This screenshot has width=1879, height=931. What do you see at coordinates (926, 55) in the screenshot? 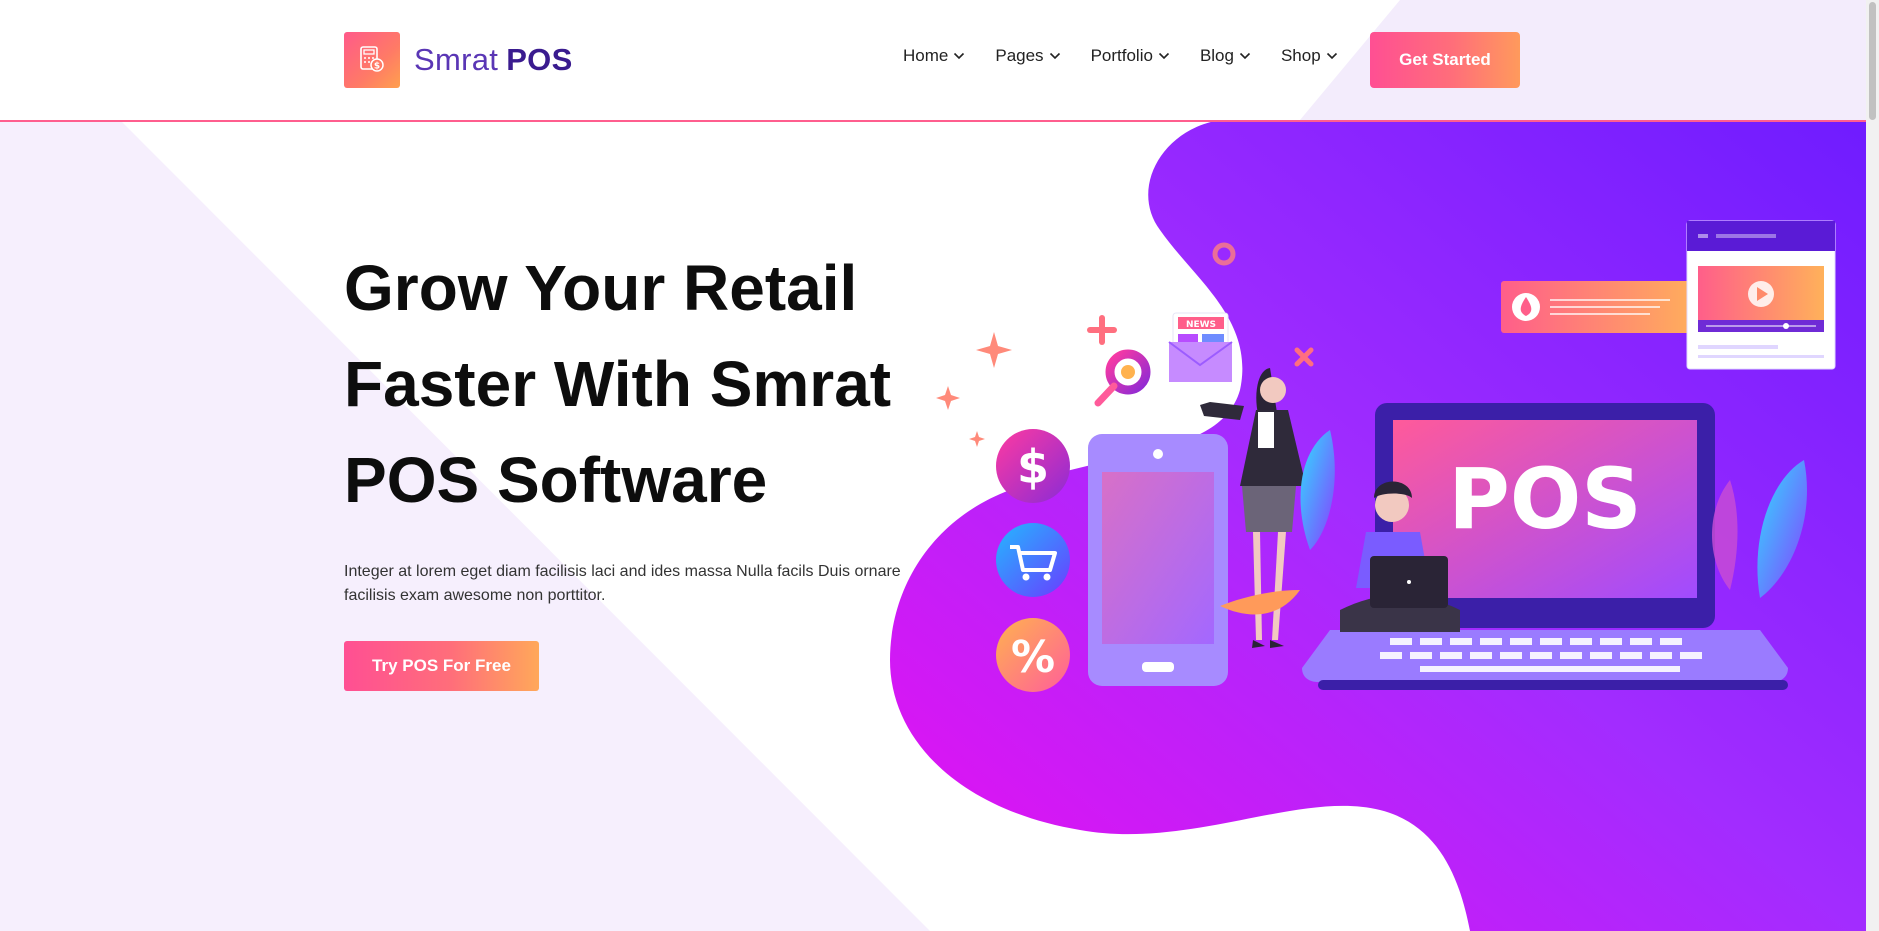
I see `nav-item-label: Home` at bounding box center [926, 55].